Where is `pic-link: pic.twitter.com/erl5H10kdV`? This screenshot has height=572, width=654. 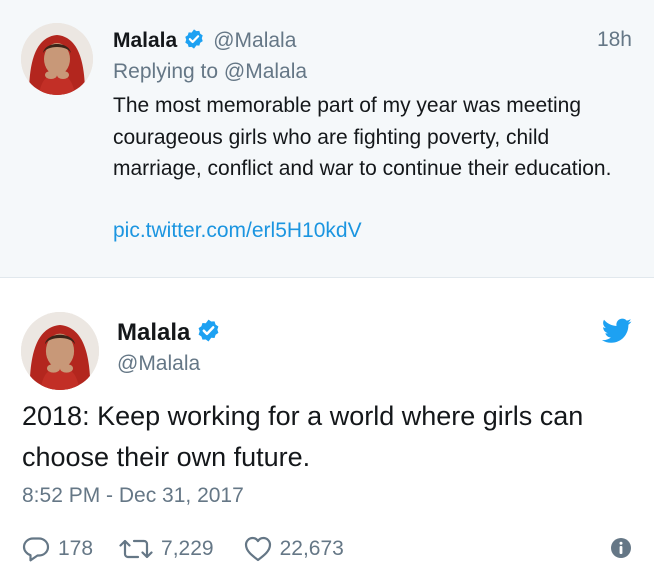 pic-link: pic.twitter.com/erl5H10kdV is located at coordinates (237, 231).